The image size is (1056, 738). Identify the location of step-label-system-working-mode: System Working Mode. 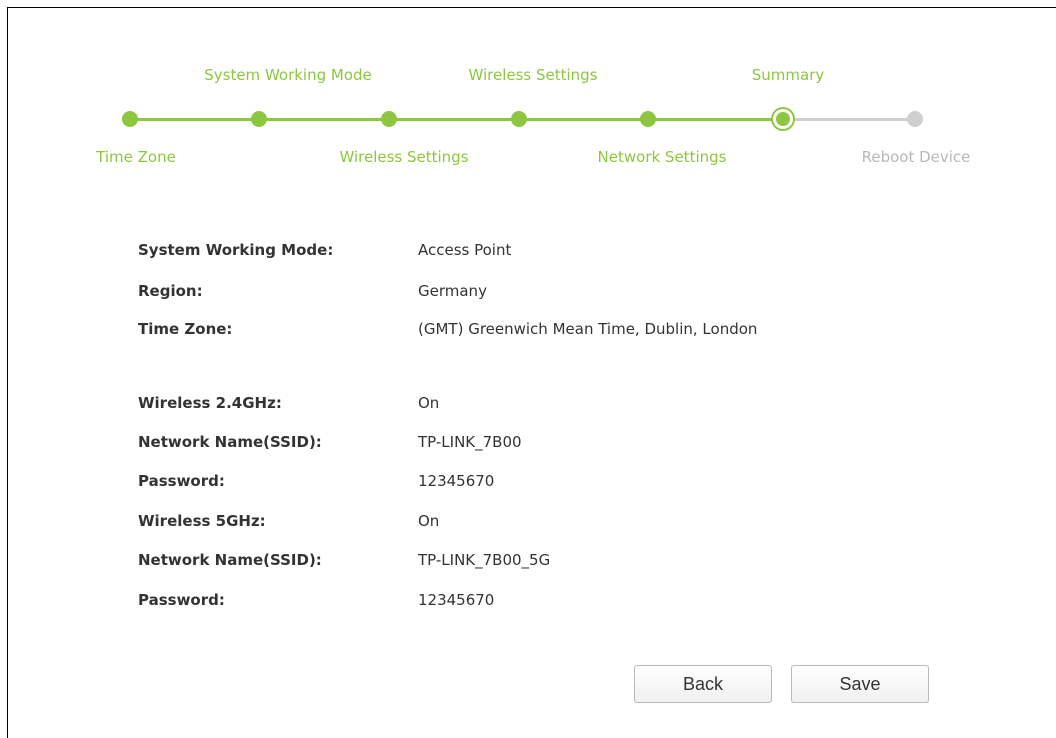
(288, 75).